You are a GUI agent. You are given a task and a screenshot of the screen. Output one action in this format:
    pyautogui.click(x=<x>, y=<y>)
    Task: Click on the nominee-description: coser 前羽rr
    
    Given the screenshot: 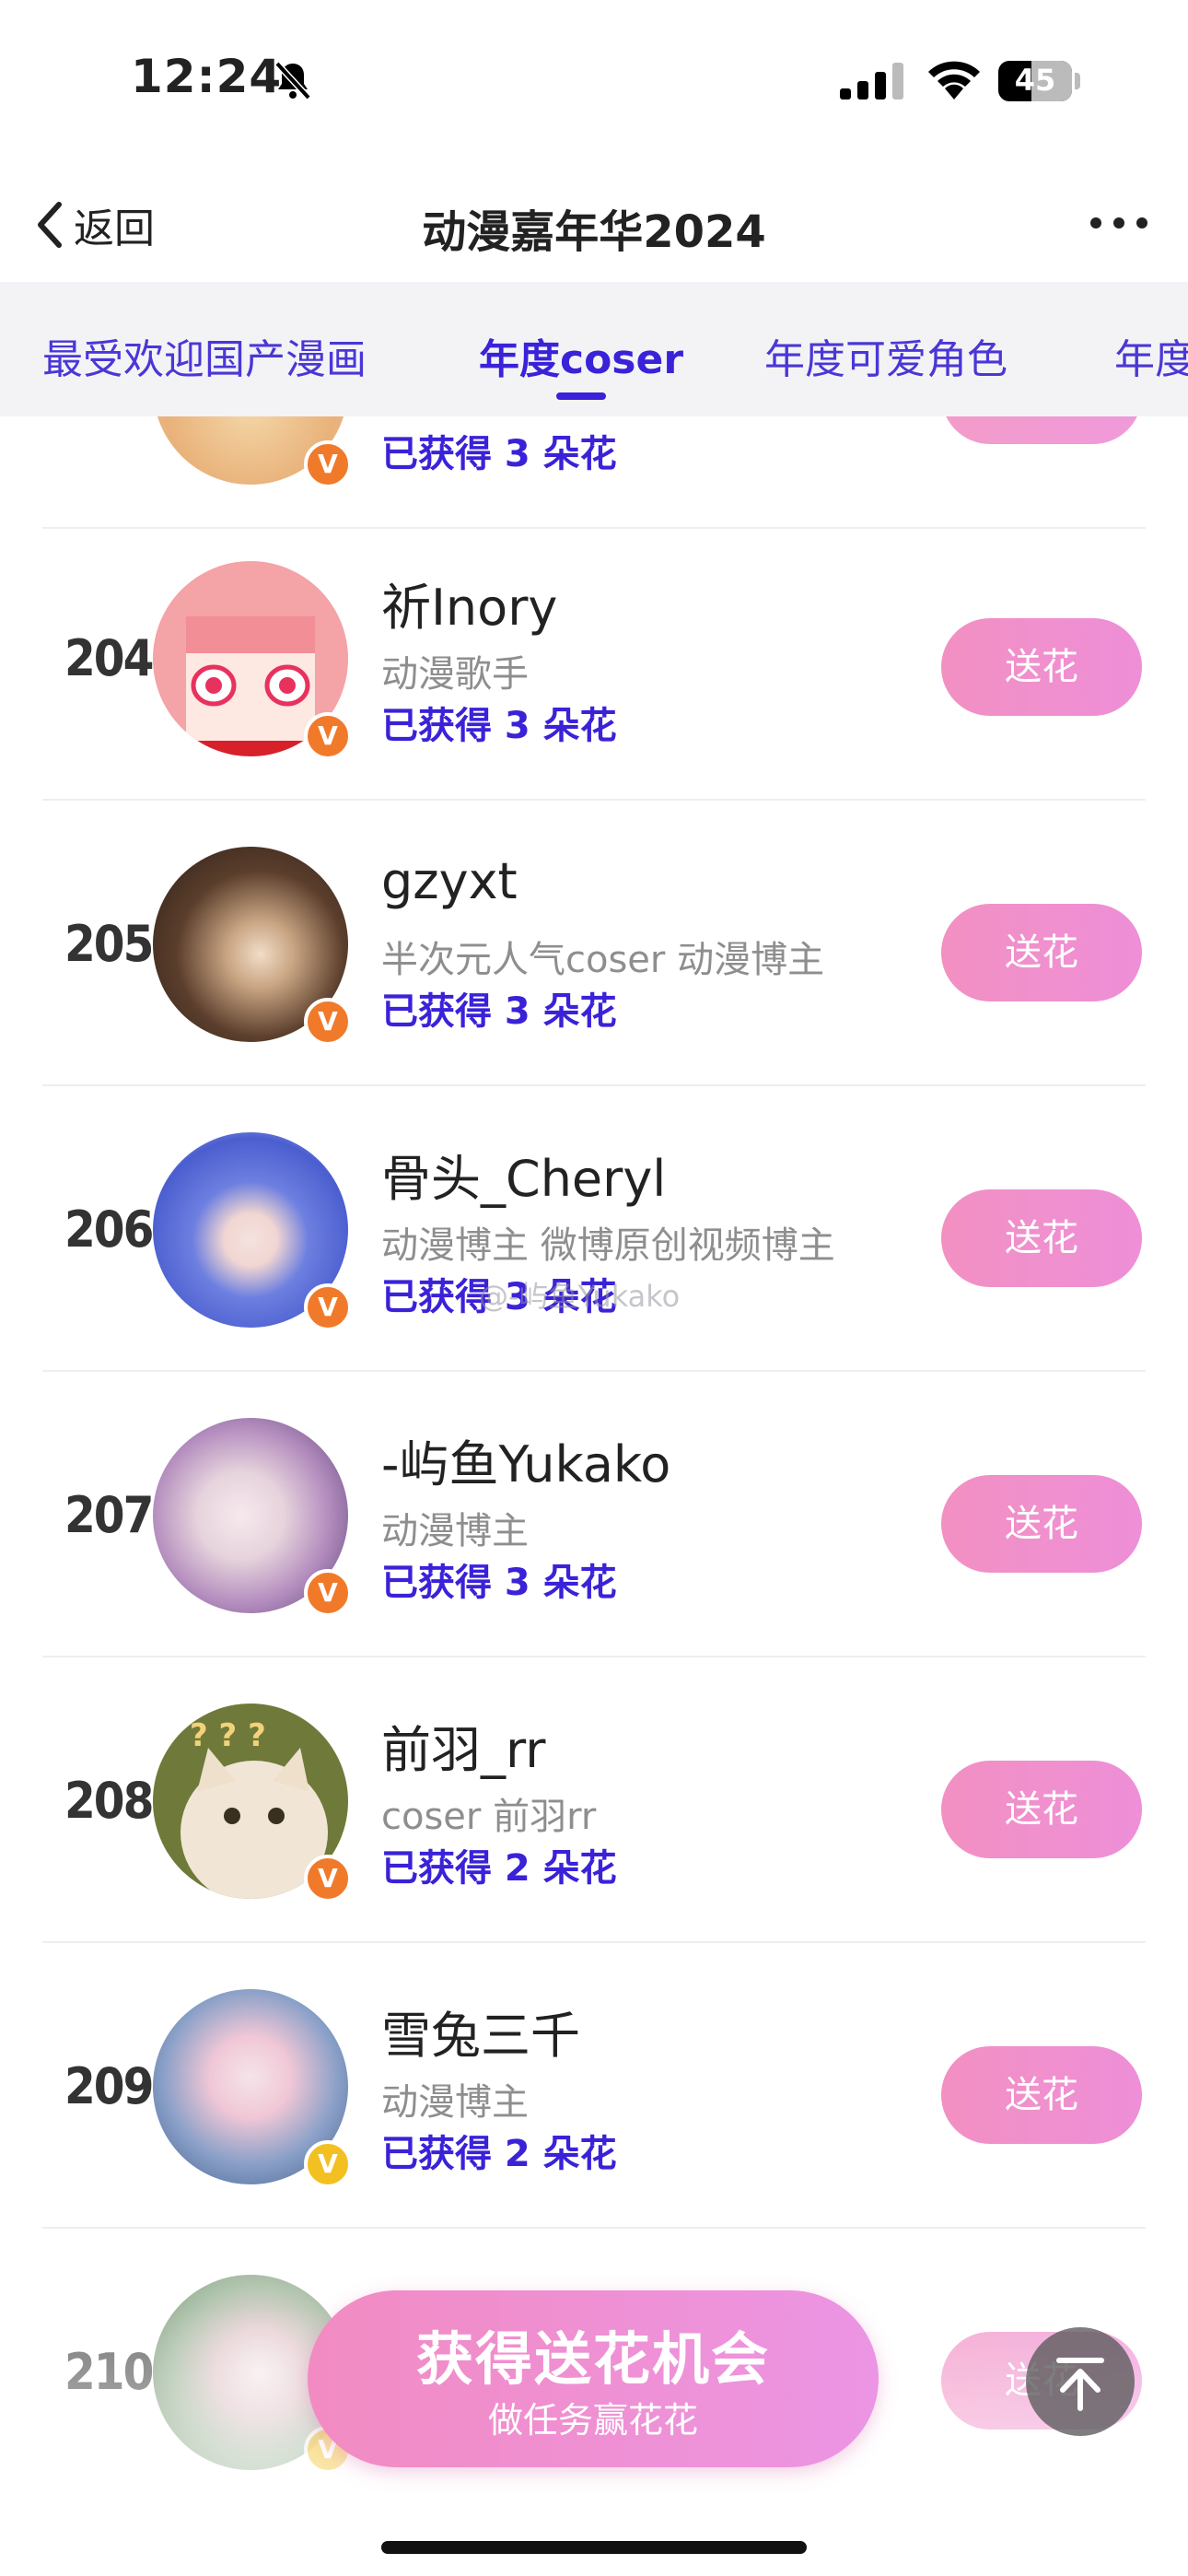 What is the action you would take?
    pyautogui.click(x=489, y=1817)
    